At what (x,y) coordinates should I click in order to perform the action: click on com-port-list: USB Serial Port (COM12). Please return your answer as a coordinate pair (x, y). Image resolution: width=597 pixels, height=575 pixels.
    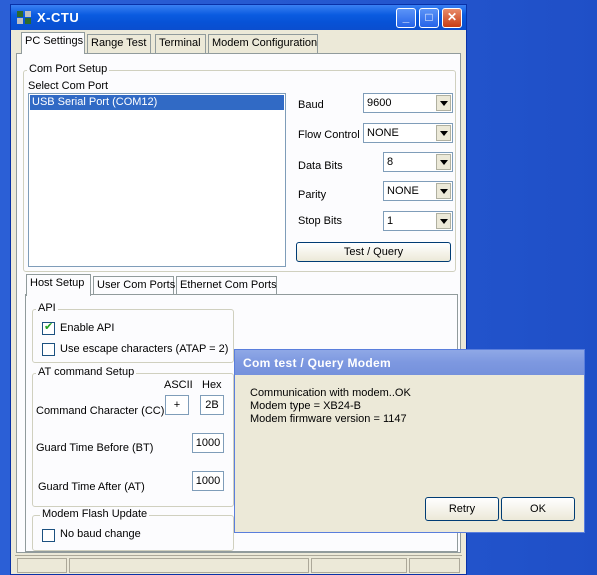
    Looking at the image, I should click on (157, 180).